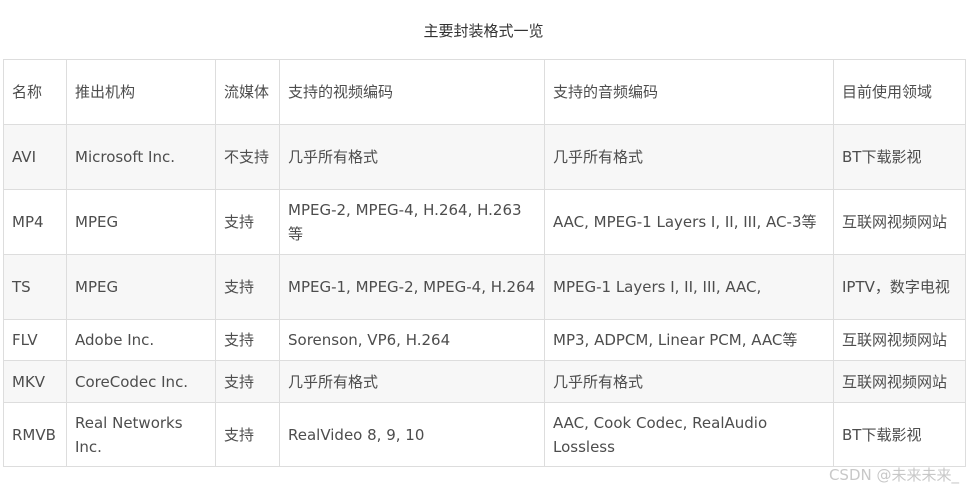  Describe the element at coordinates (35, 287) in the screenshot. I see `cell-name: TS` at that location.